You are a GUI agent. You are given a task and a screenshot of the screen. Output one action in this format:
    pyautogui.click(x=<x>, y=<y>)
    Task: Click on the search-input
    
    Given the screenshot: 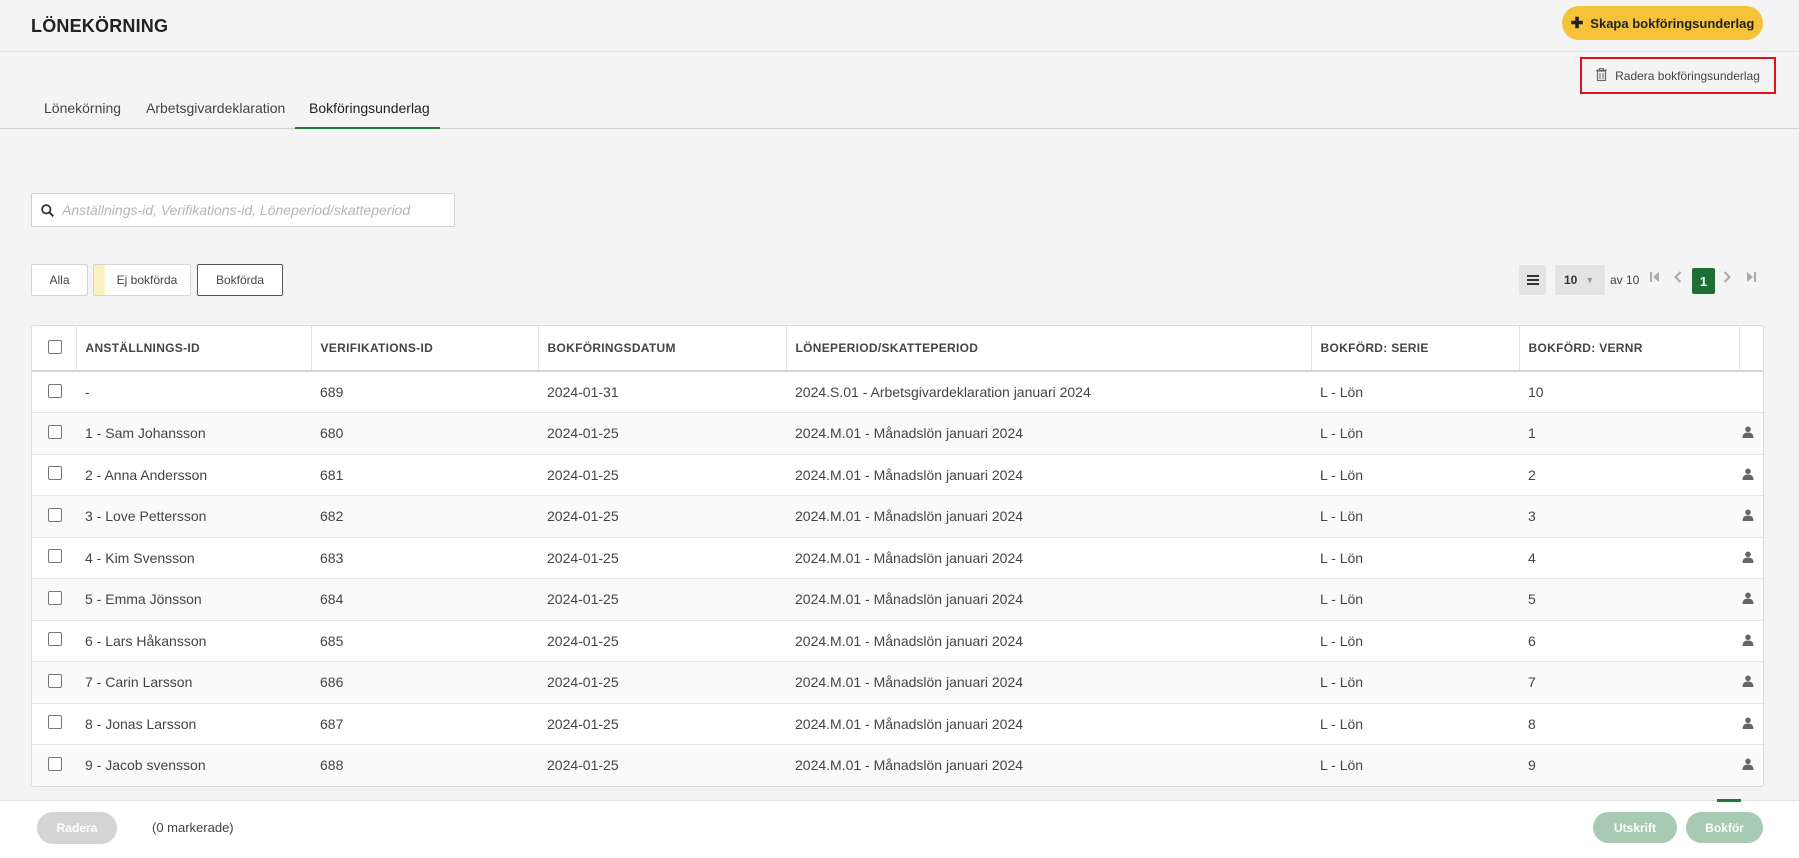 What is the action you would take?
    pyautogui.click(x=258, y=210)
    